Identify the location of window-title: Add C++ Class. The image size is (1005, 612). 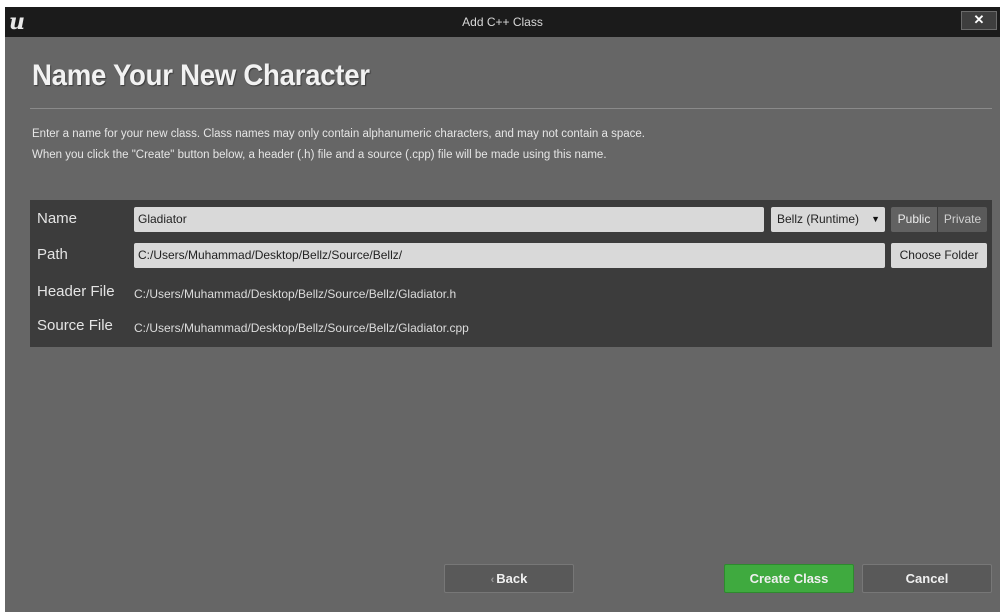
(502, 22).